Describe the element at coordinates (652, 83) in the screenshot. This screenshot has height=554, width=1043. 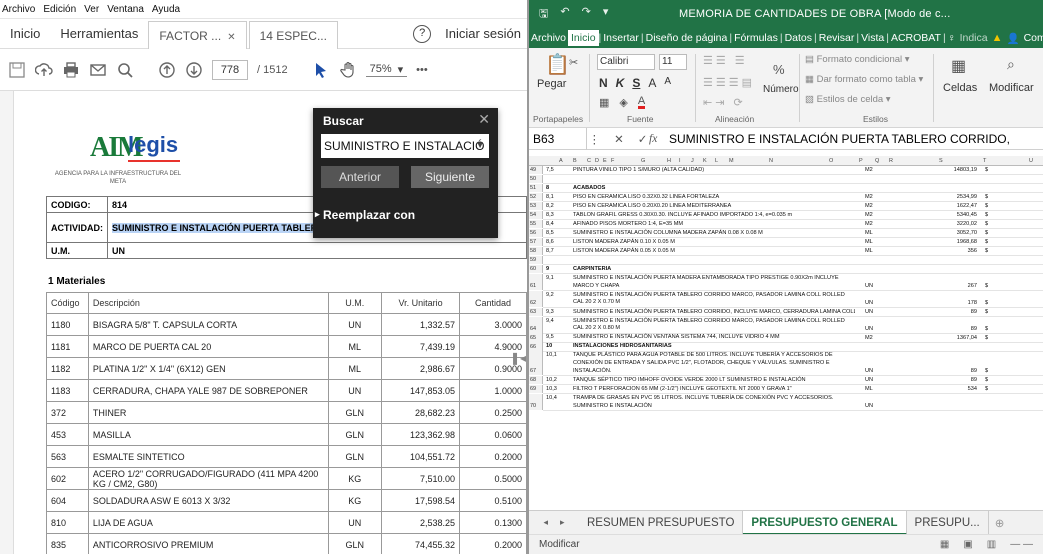
I see `grow-font-icon: A` at that location.